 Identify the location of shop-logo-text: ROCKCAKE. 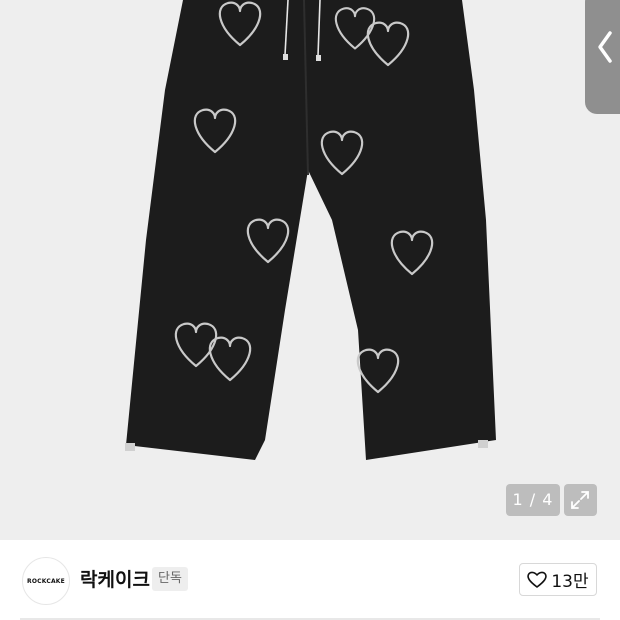
(46, 581).